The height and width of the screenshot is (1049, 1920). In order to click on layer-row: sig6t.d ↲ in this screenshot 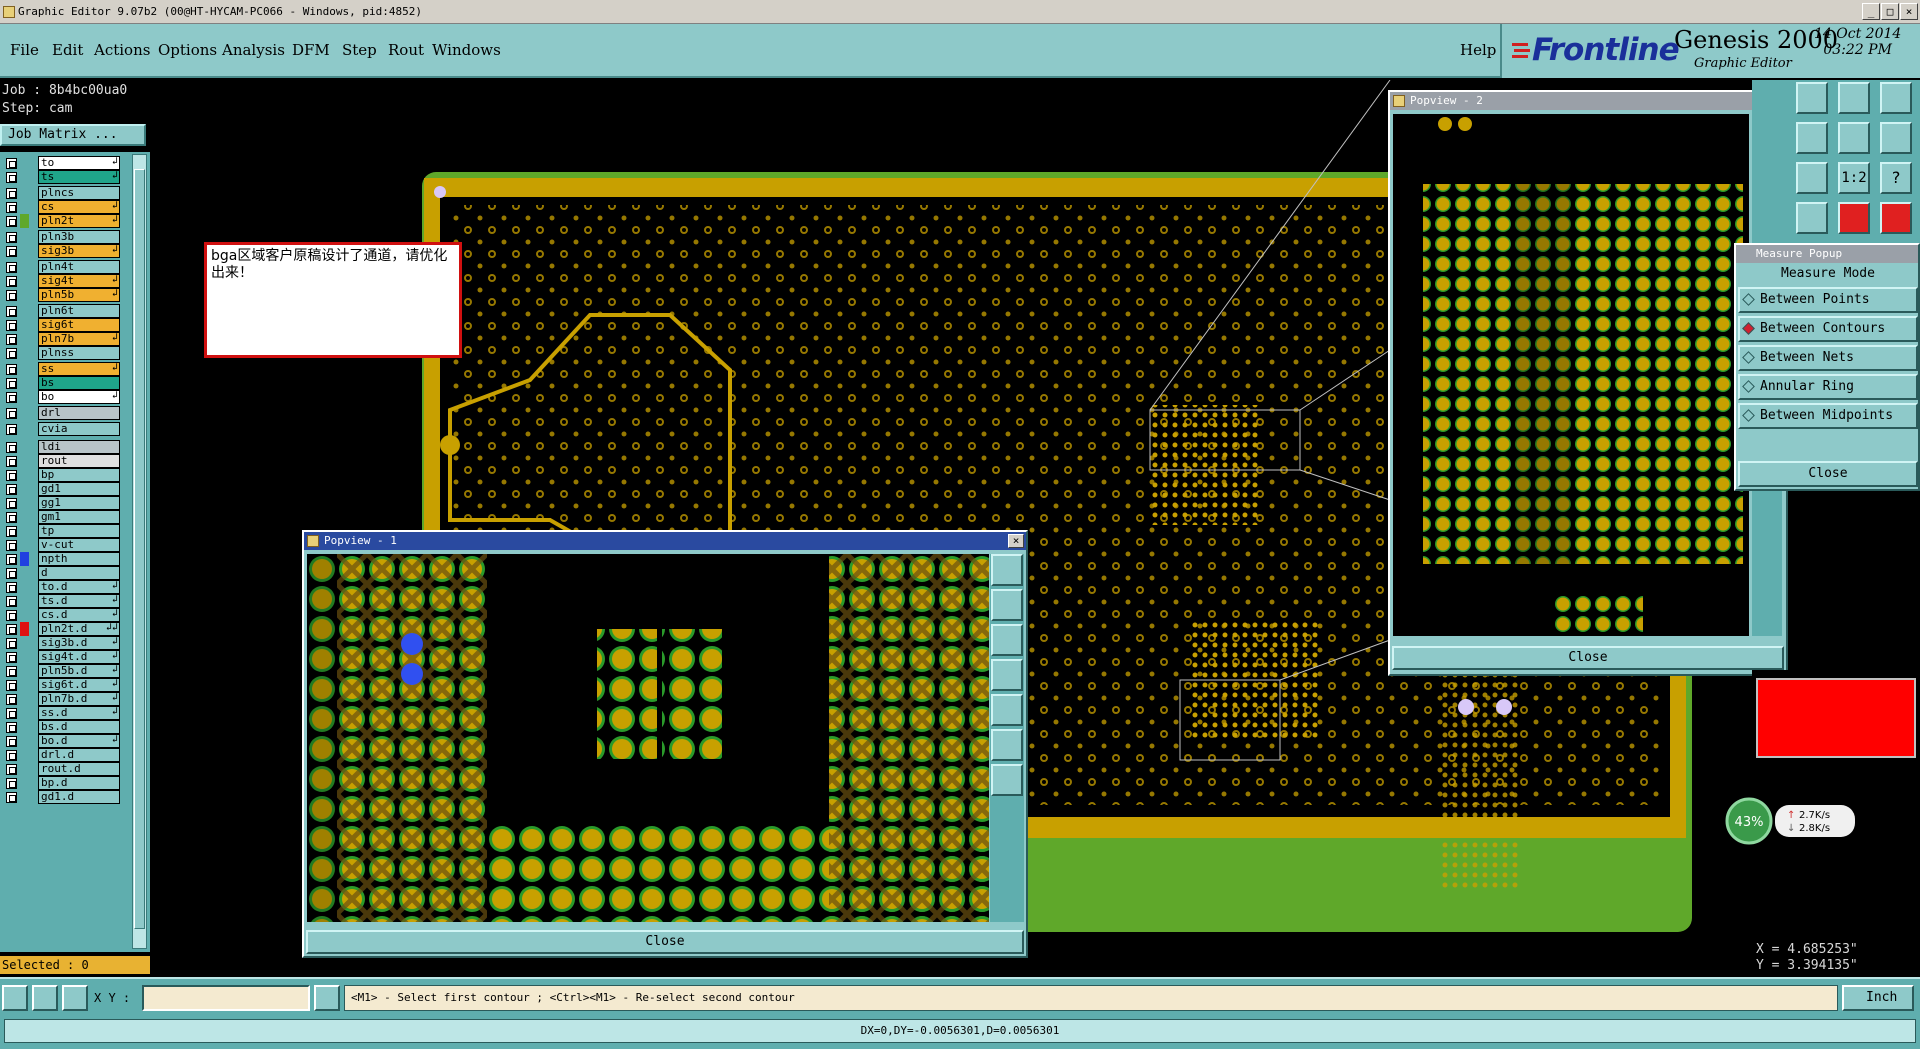, I will do `click(61, 685)`.